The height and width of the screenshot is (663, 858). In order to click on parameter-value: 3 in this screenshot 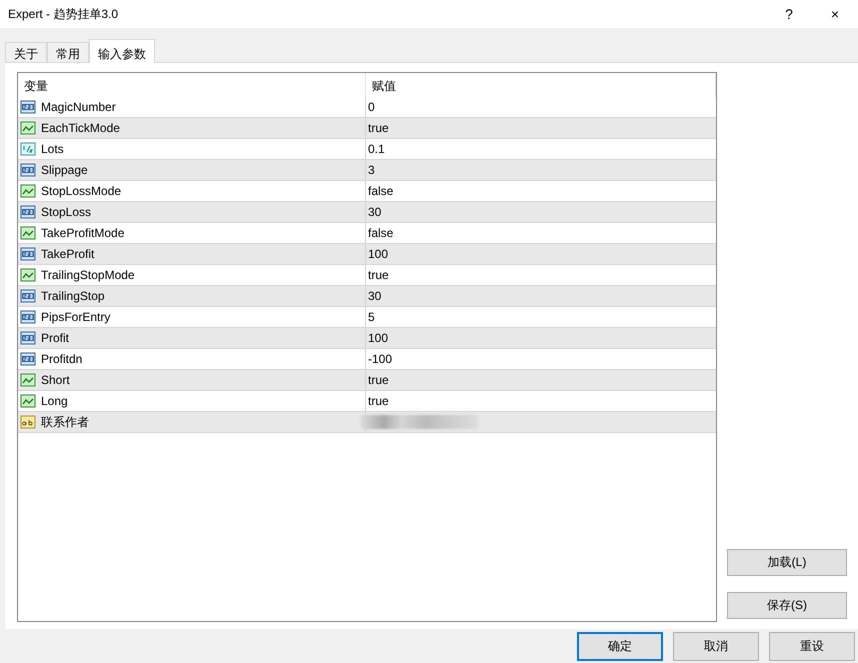, I will do `click(371, 170)`.